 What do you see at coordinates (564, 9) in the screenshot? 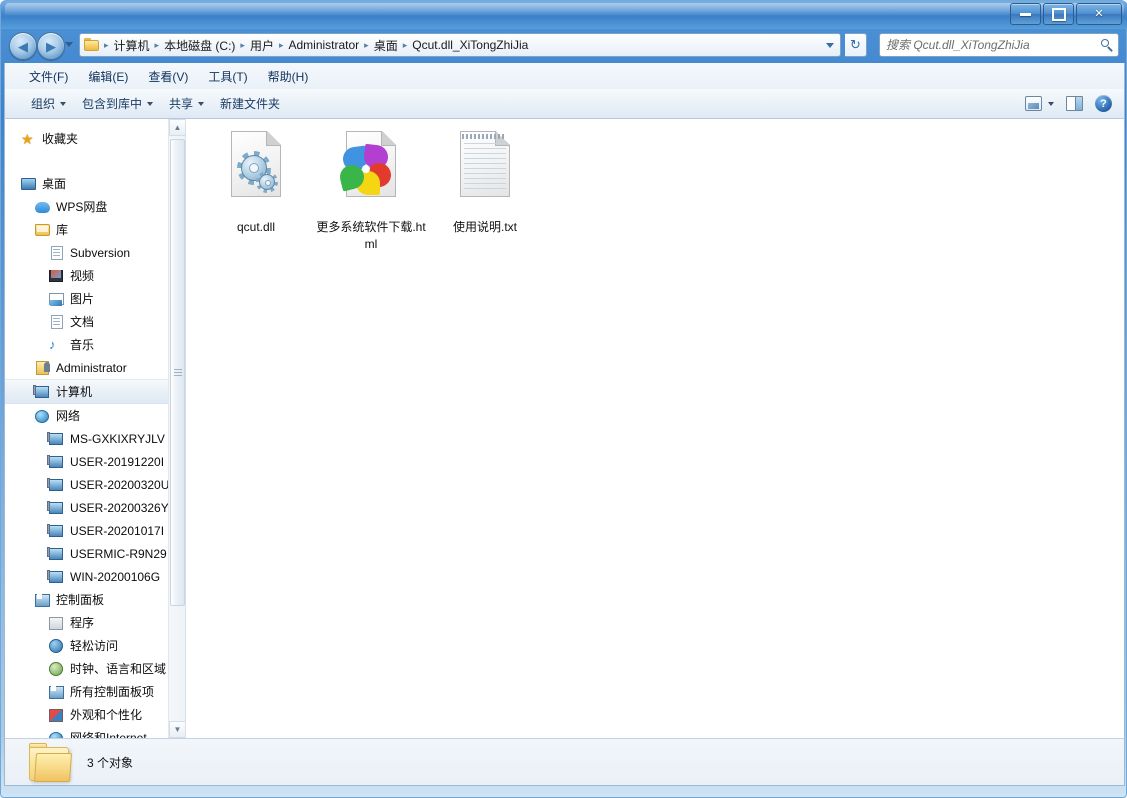
I see `titlebar-glass` at bounding box center [564, 9].